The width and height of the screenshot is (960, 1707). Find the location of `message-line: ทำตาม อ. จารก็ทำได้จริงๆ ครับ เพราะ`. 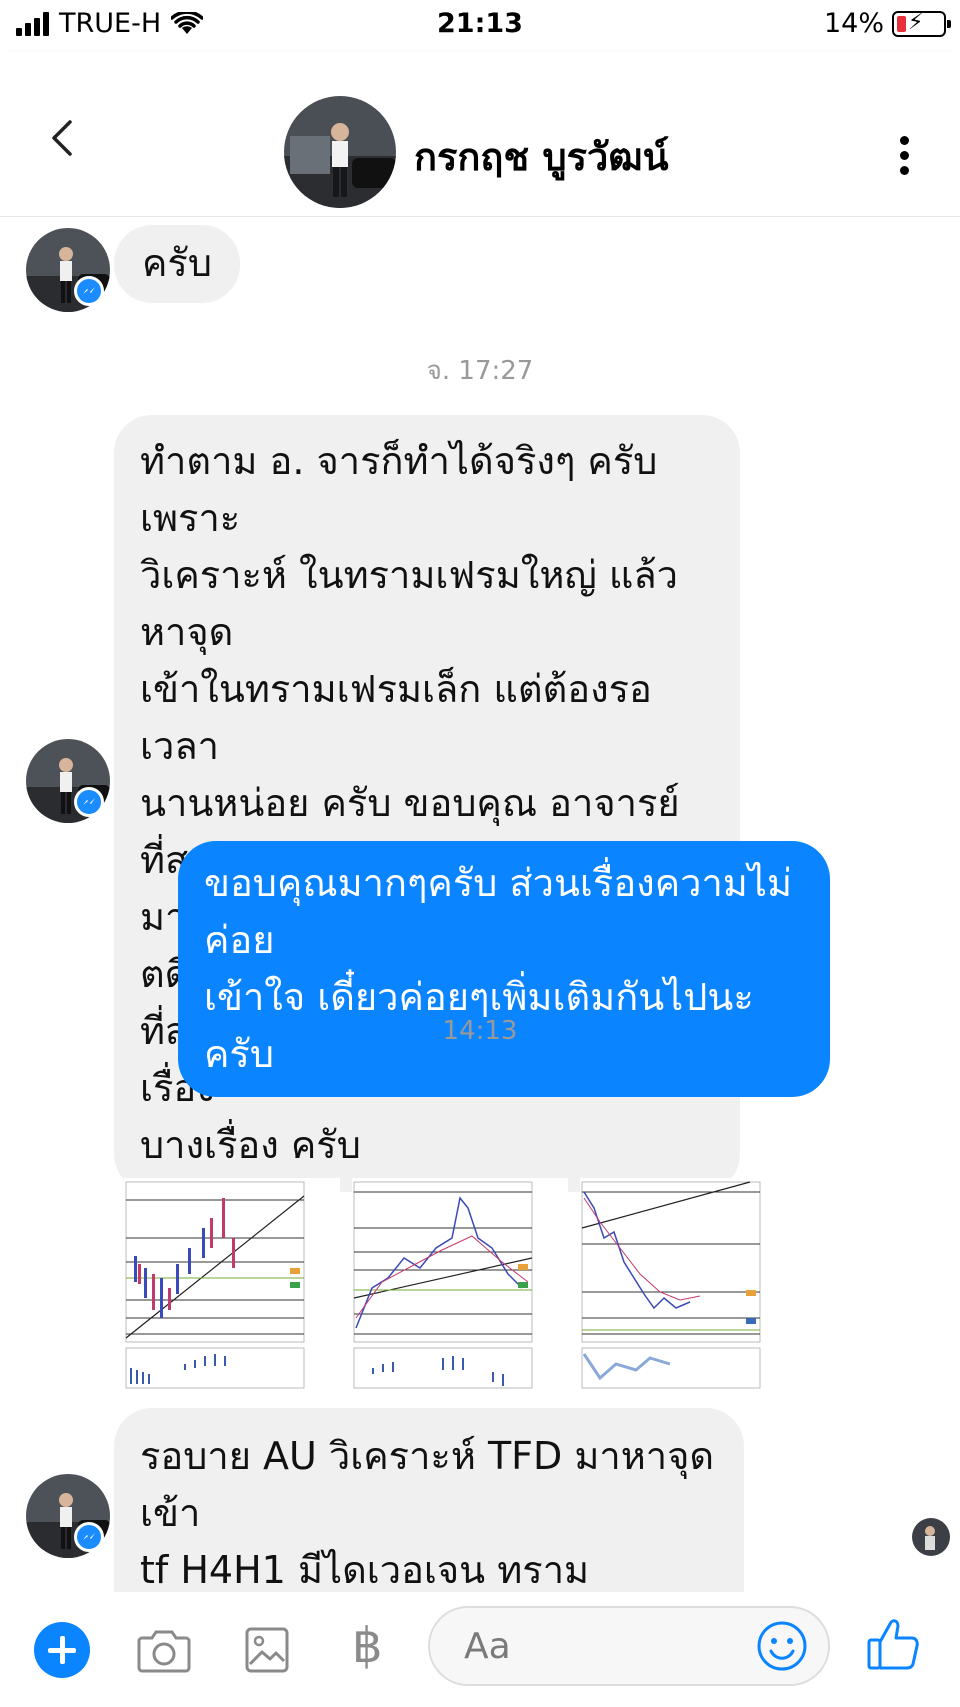

message-line: ทำตาม อ. จารก็ทำได้จริงๆ ครับ เพราะ is located at coordinates (399, 489).